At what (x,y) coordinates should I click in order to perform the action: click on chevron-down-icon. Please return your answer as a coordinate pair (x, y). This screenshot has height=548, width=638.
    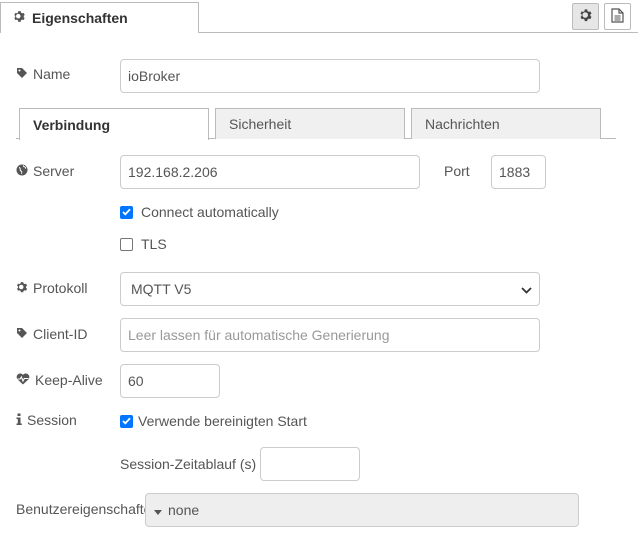
    Looking at the image, I should click on (526, 289).